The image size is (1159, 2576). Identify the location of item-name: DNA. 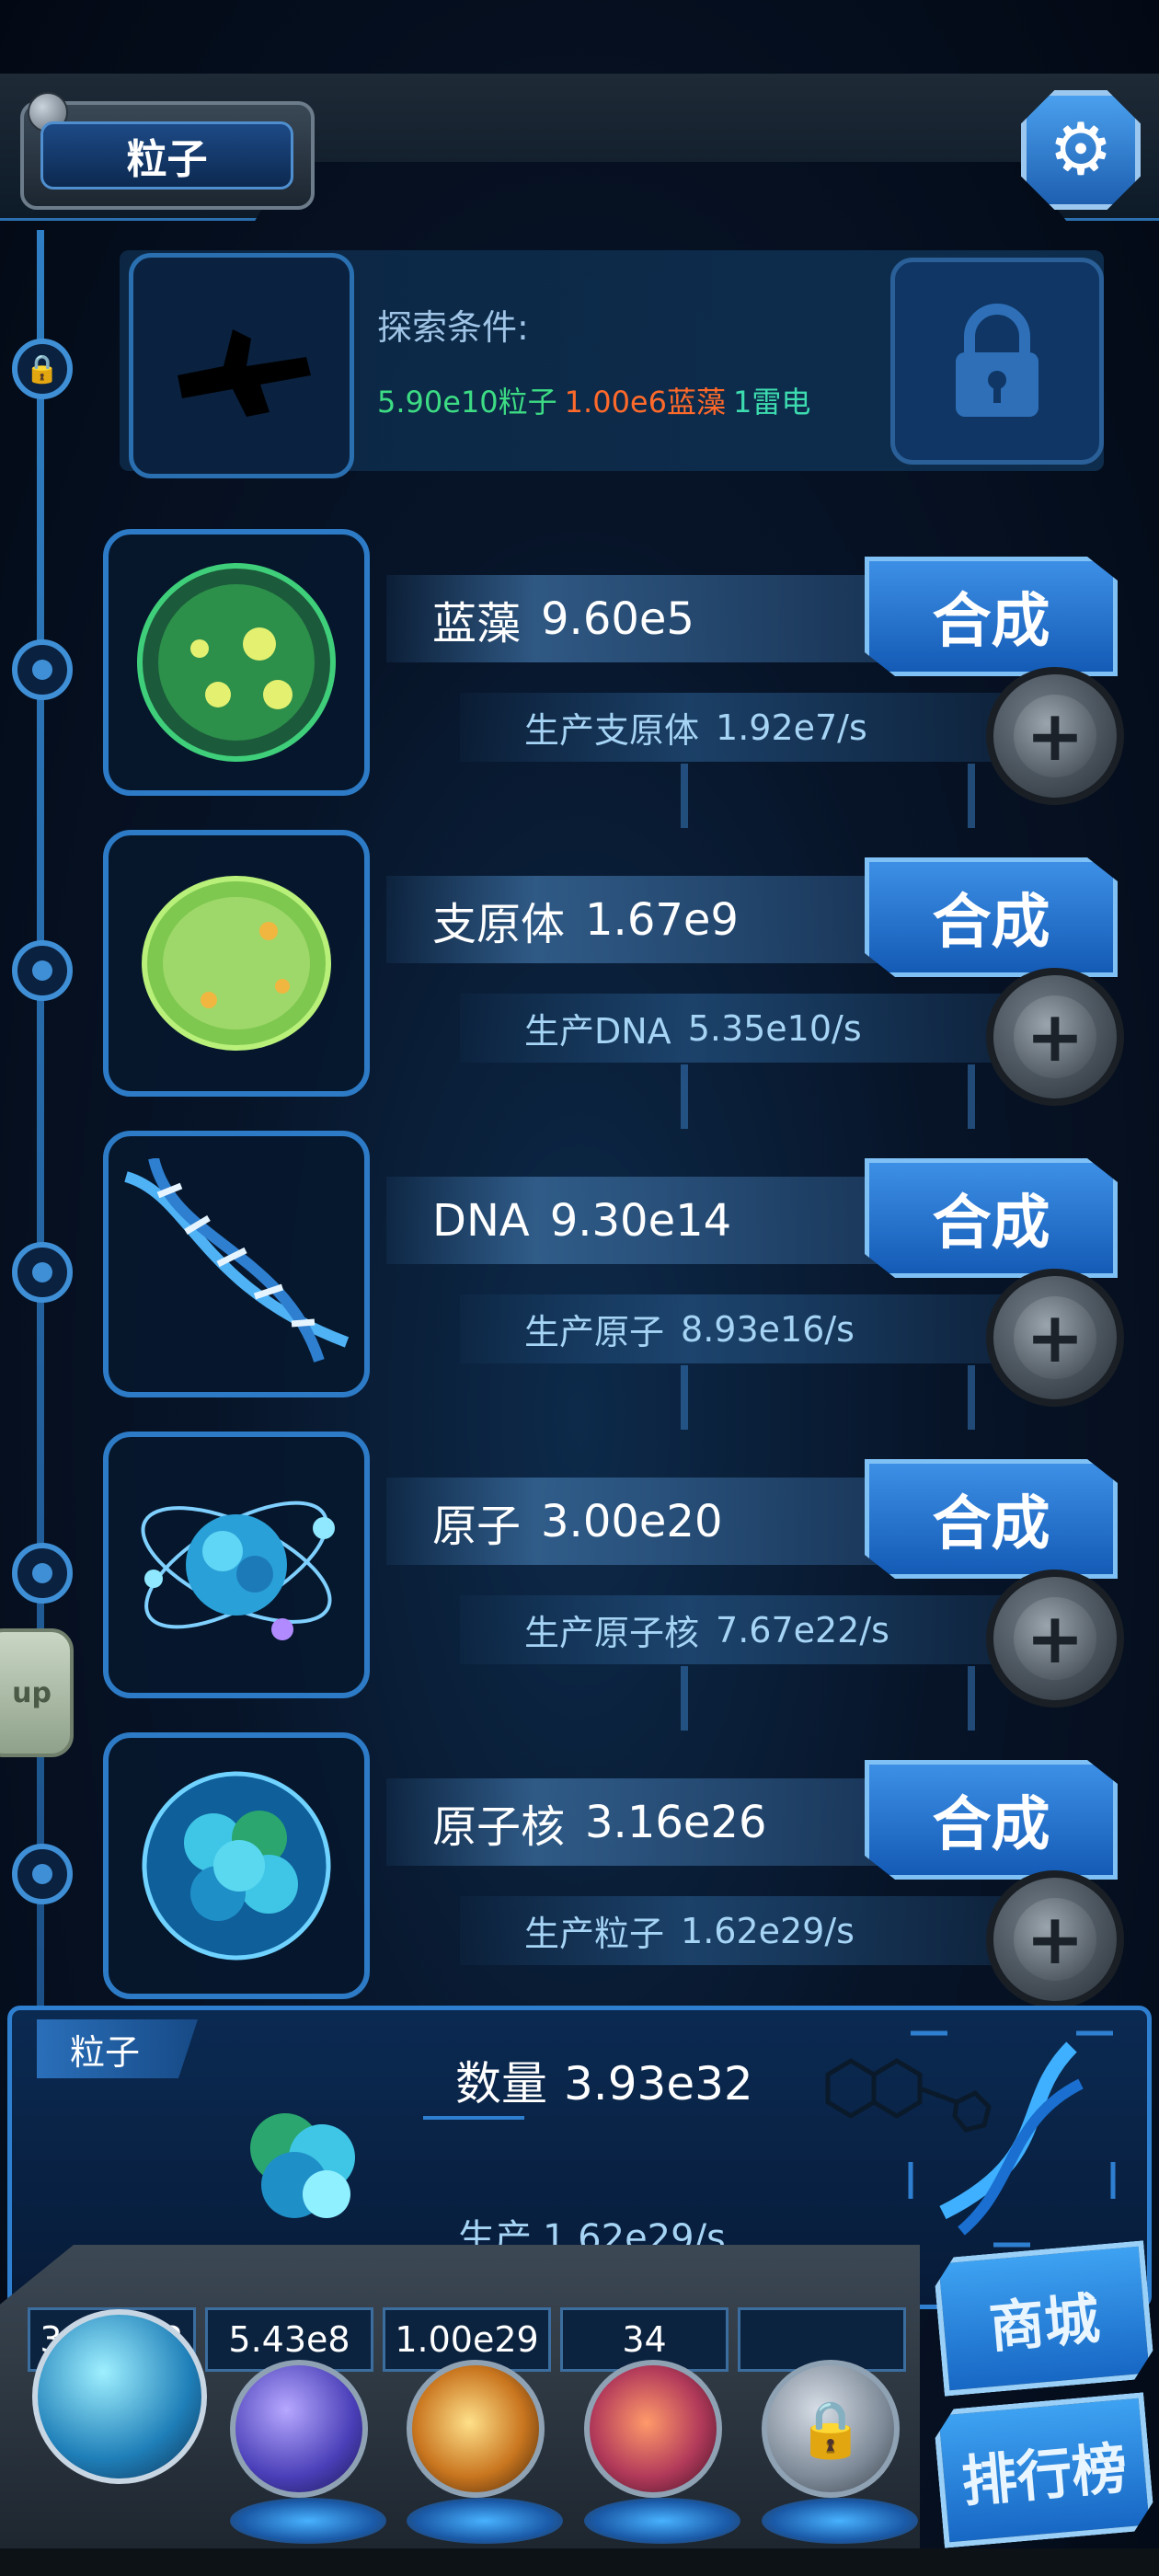
(481, 1220).